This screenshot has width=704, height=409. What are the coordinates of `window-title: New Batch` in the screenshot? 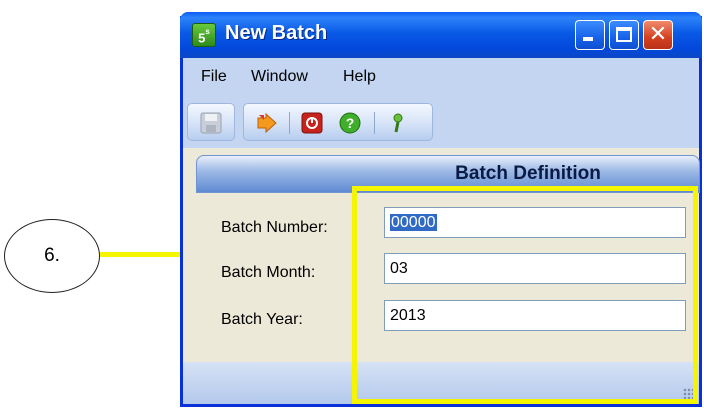 It's located at (276, 33).